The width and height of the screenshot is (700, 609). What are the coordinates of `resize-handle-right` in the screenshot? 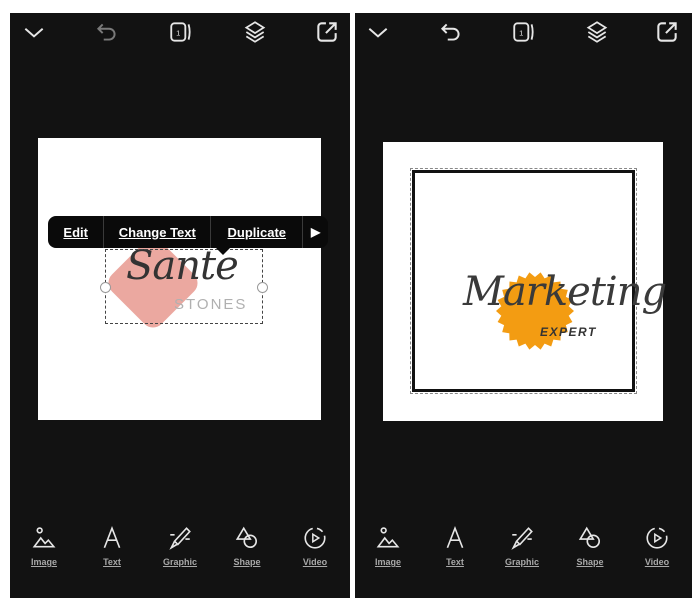 It's located at (262, 287).